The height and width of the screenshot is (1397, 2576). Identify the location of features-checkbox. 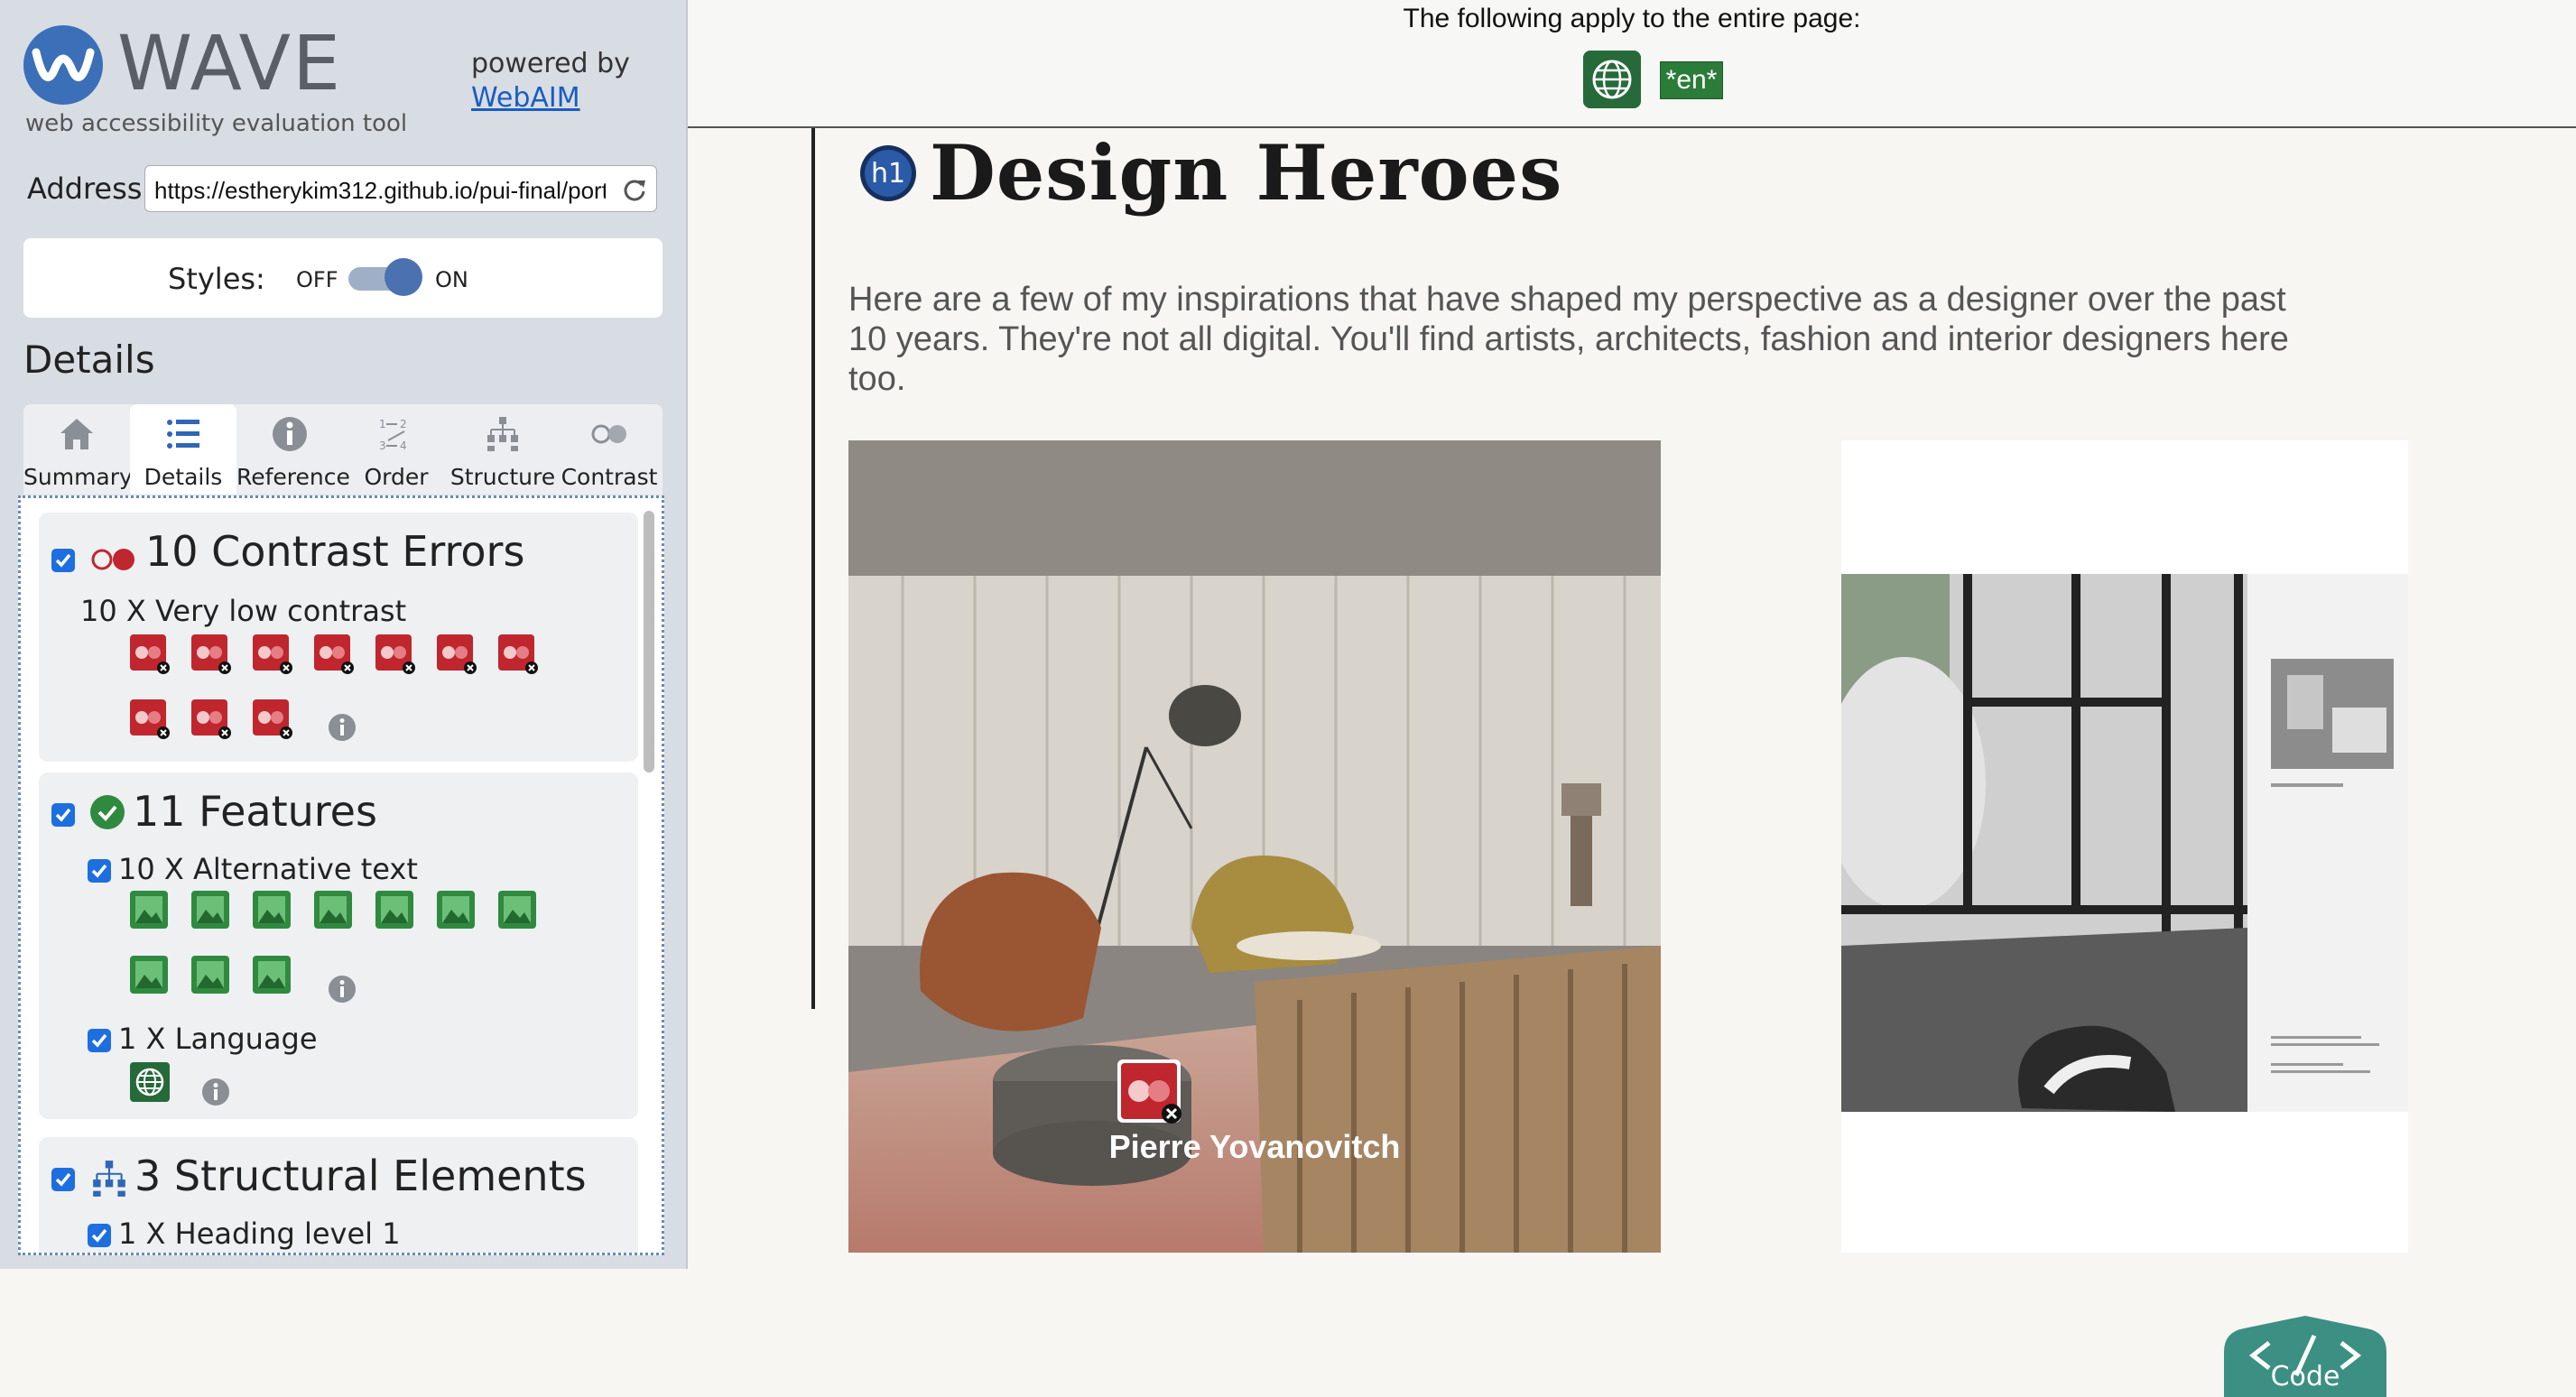
(63, 815).